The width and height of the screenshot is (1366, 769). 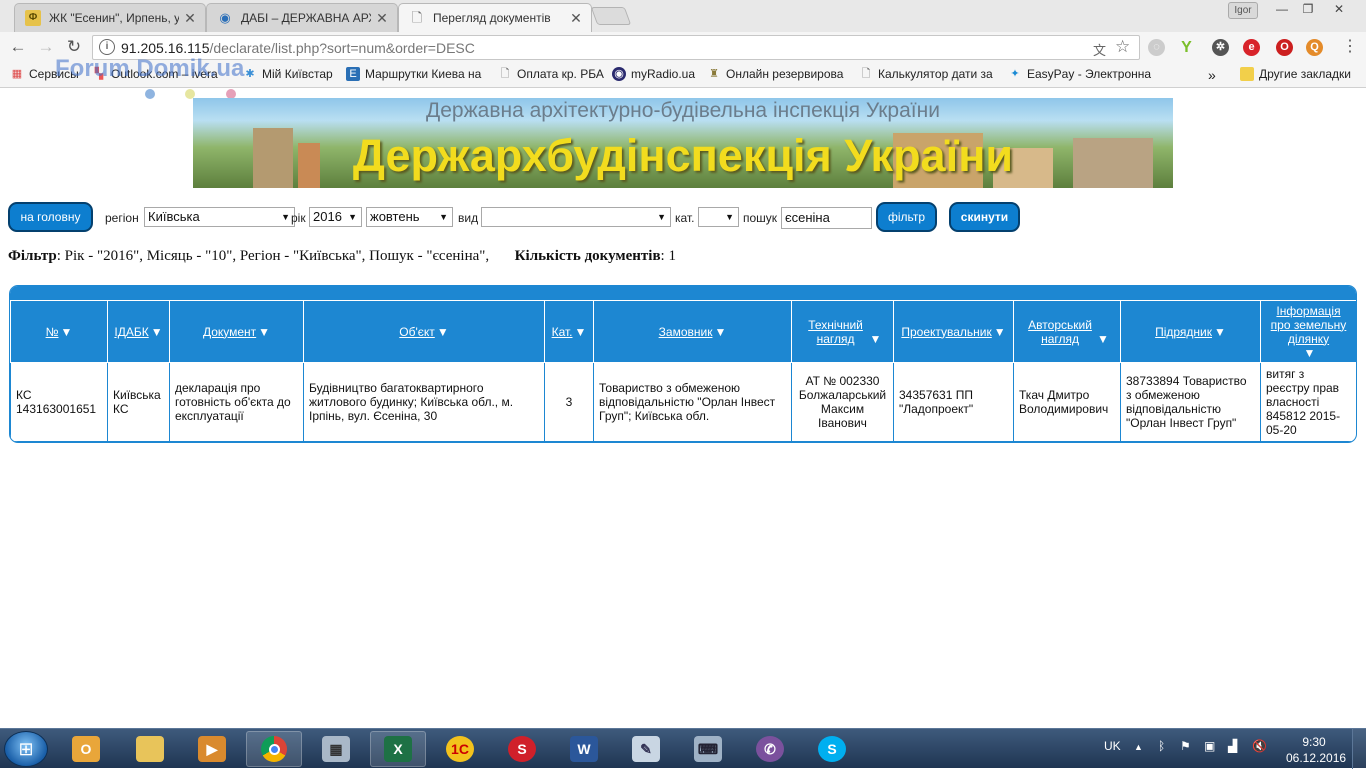 What do you see at coordinates (409, 217) in the screenshot?
I see `month-select: жовтень ▼` at bounding box center [409, 217].